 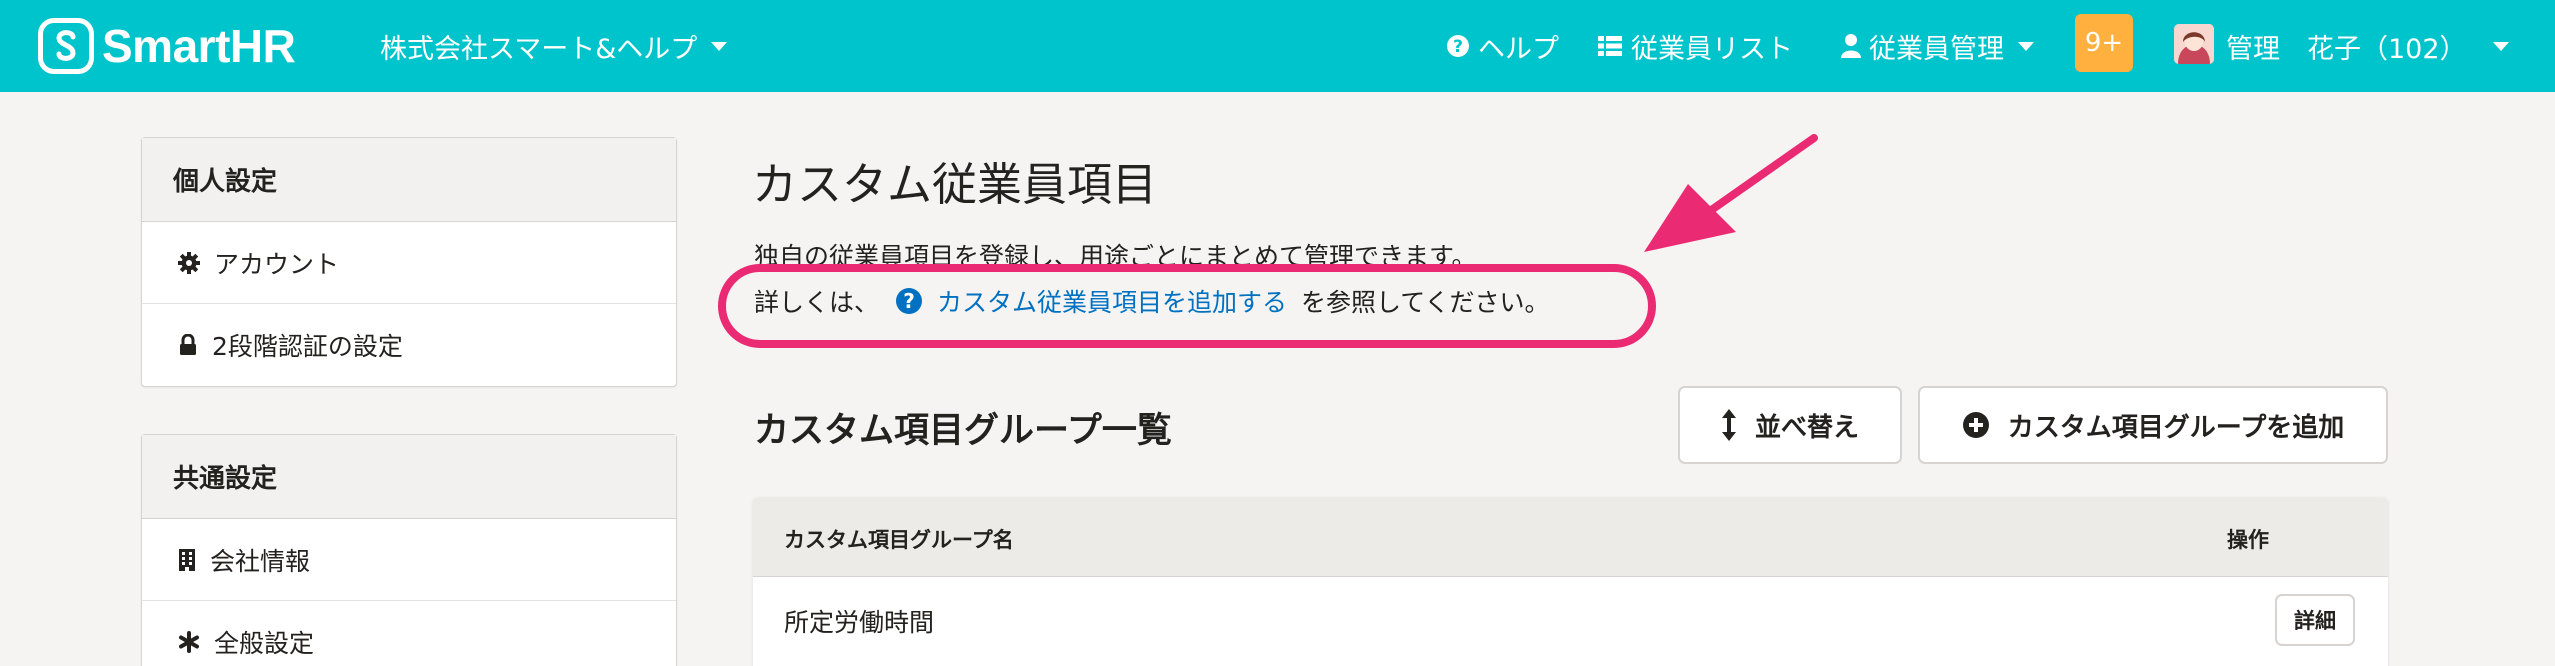 I want to click on nav-help: ? ヘルプ, so click(x=1502, y=46).